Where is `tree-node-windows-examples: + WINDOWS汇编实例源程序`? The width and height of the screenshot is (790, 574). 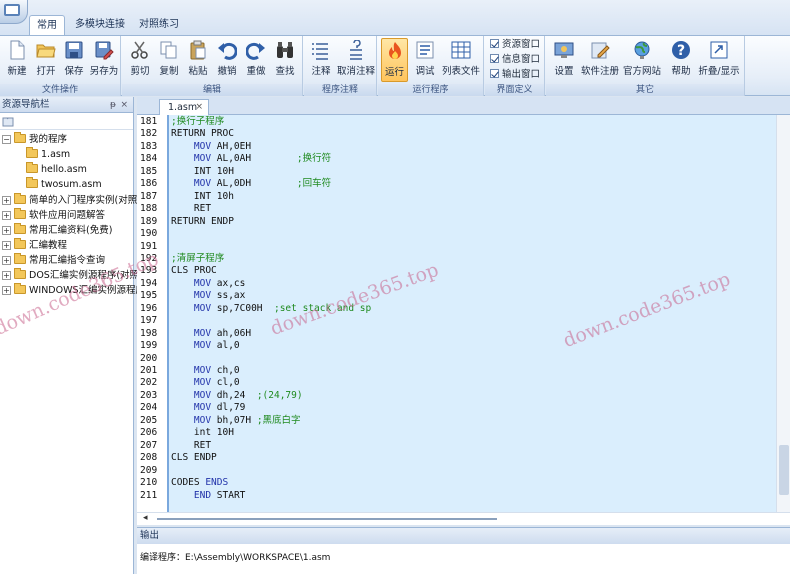 tree-node-windows-examples: + WINDOWS汇编实例源程序 is located at coordinates (73, 290).